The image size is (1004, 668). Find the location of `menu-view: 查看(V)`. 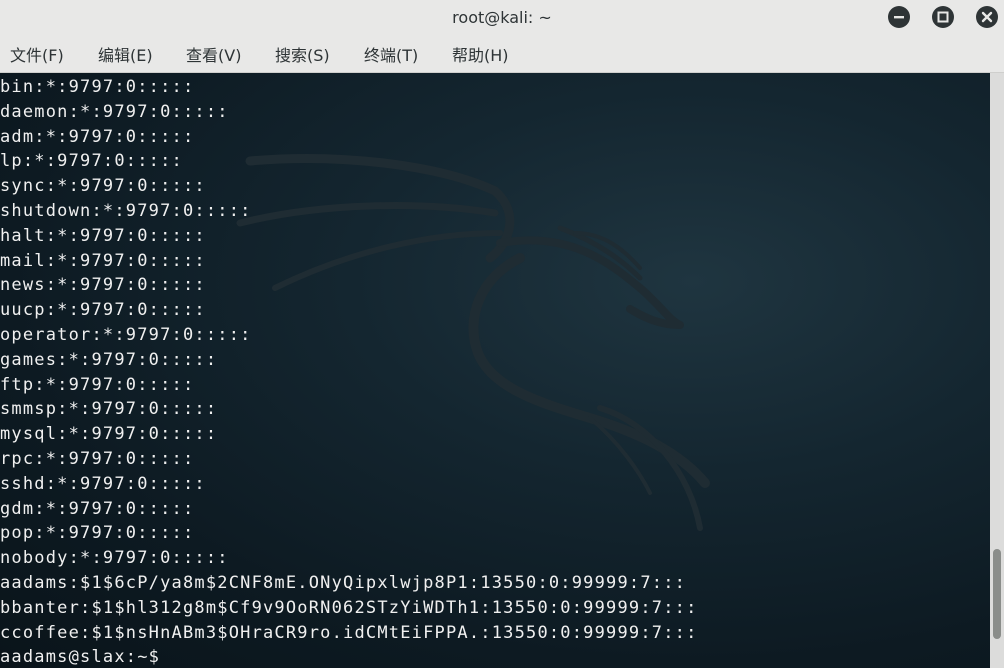

menu-view: 查看(V) is located at coordinates (213, 55).